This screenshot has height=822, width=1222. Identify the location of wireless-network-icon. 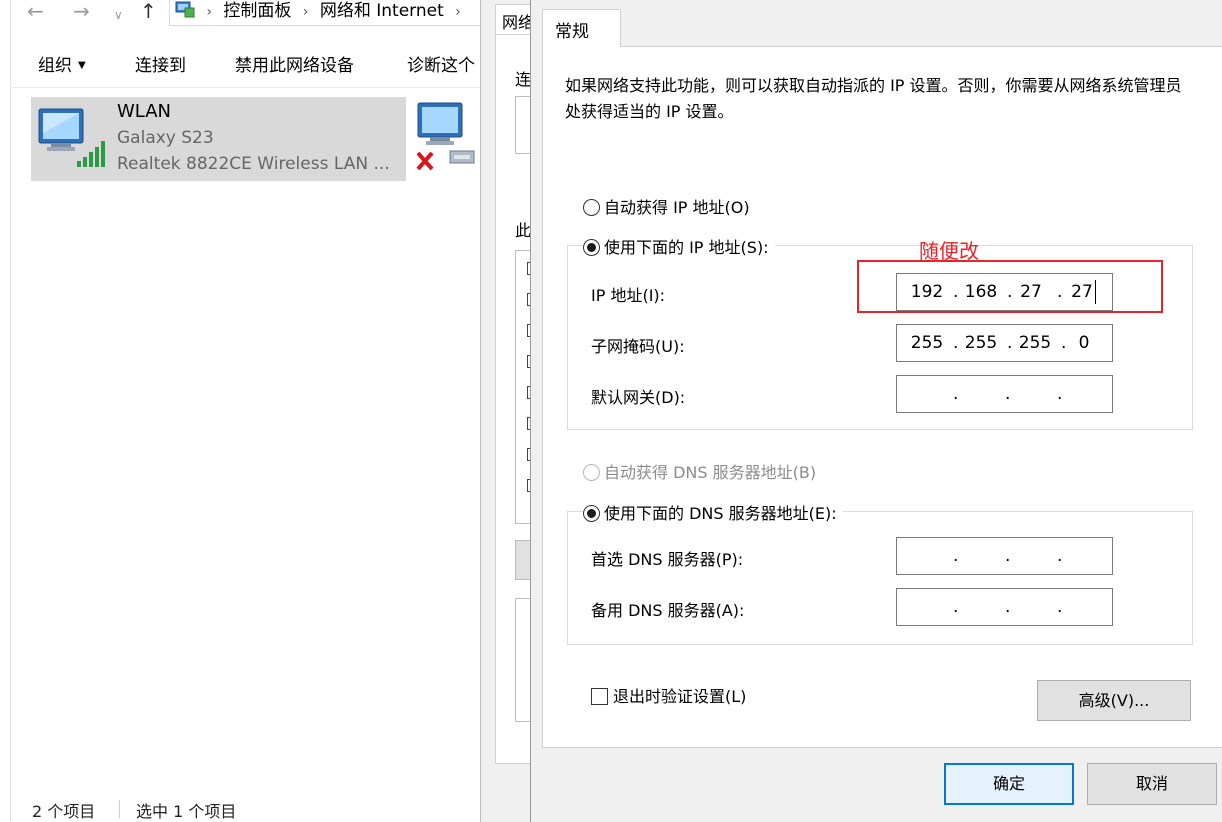
(72, 136).